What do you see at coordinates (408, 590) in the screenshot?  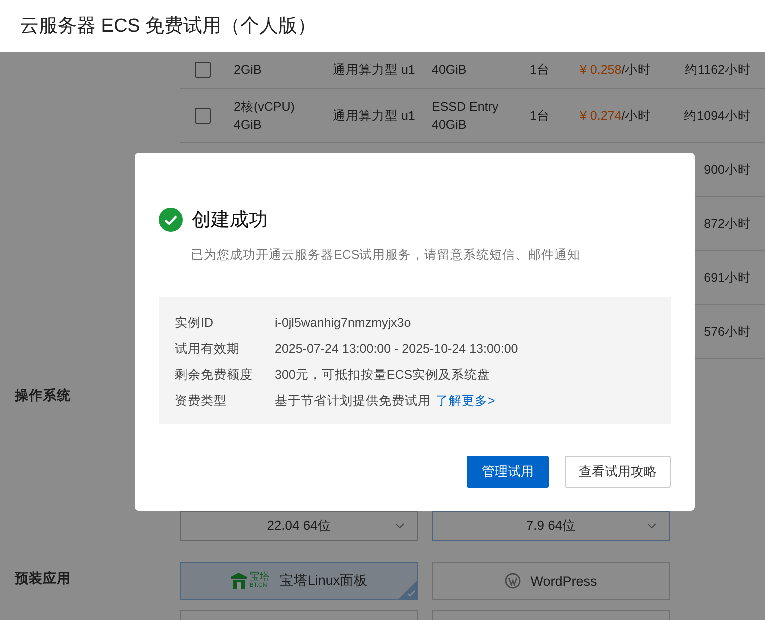 I see `check-corner-icon` at bounding box center [408, 590].